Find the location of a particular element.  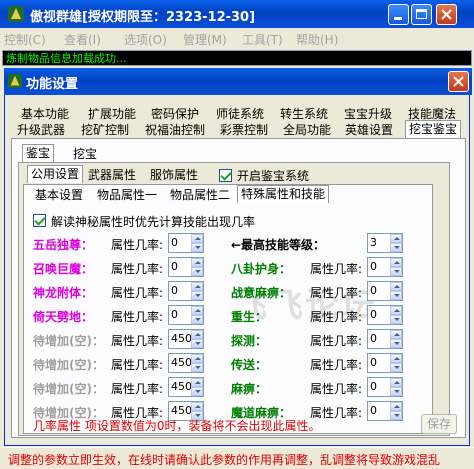

rate-stepper-yitian: 0 is located at coordinates (186, 315).